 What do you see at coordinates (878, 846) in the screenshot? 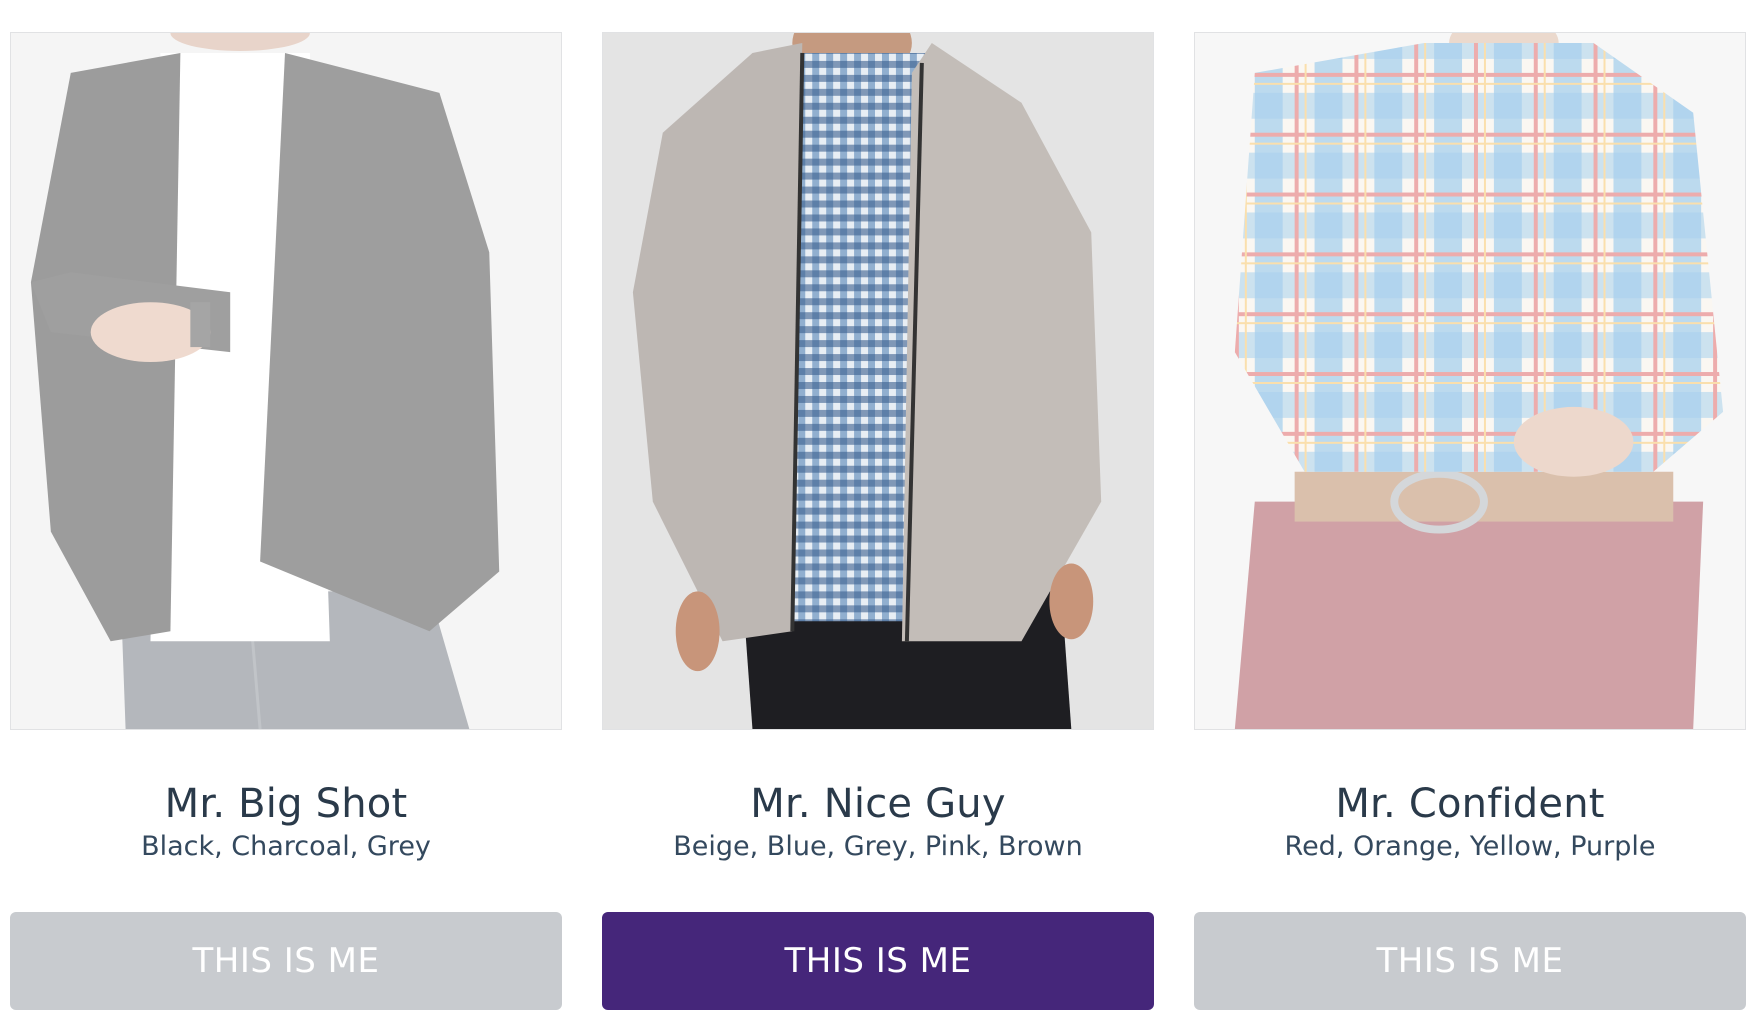
I see `style-colors: Beige, Blue, Grey, Pink, Brown` at bounding box center [878, 846].